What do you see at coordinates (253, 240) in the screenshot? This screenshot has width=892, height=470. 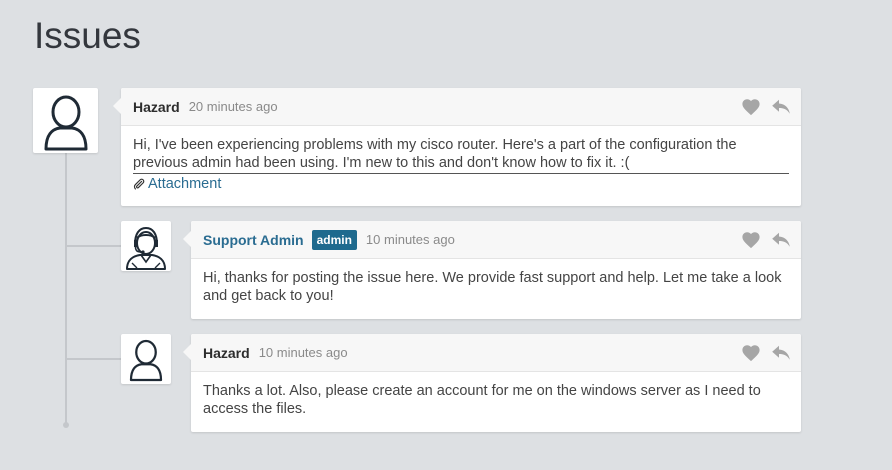 I see `comment-author: Support Admin` at bounding box center [253, 240].